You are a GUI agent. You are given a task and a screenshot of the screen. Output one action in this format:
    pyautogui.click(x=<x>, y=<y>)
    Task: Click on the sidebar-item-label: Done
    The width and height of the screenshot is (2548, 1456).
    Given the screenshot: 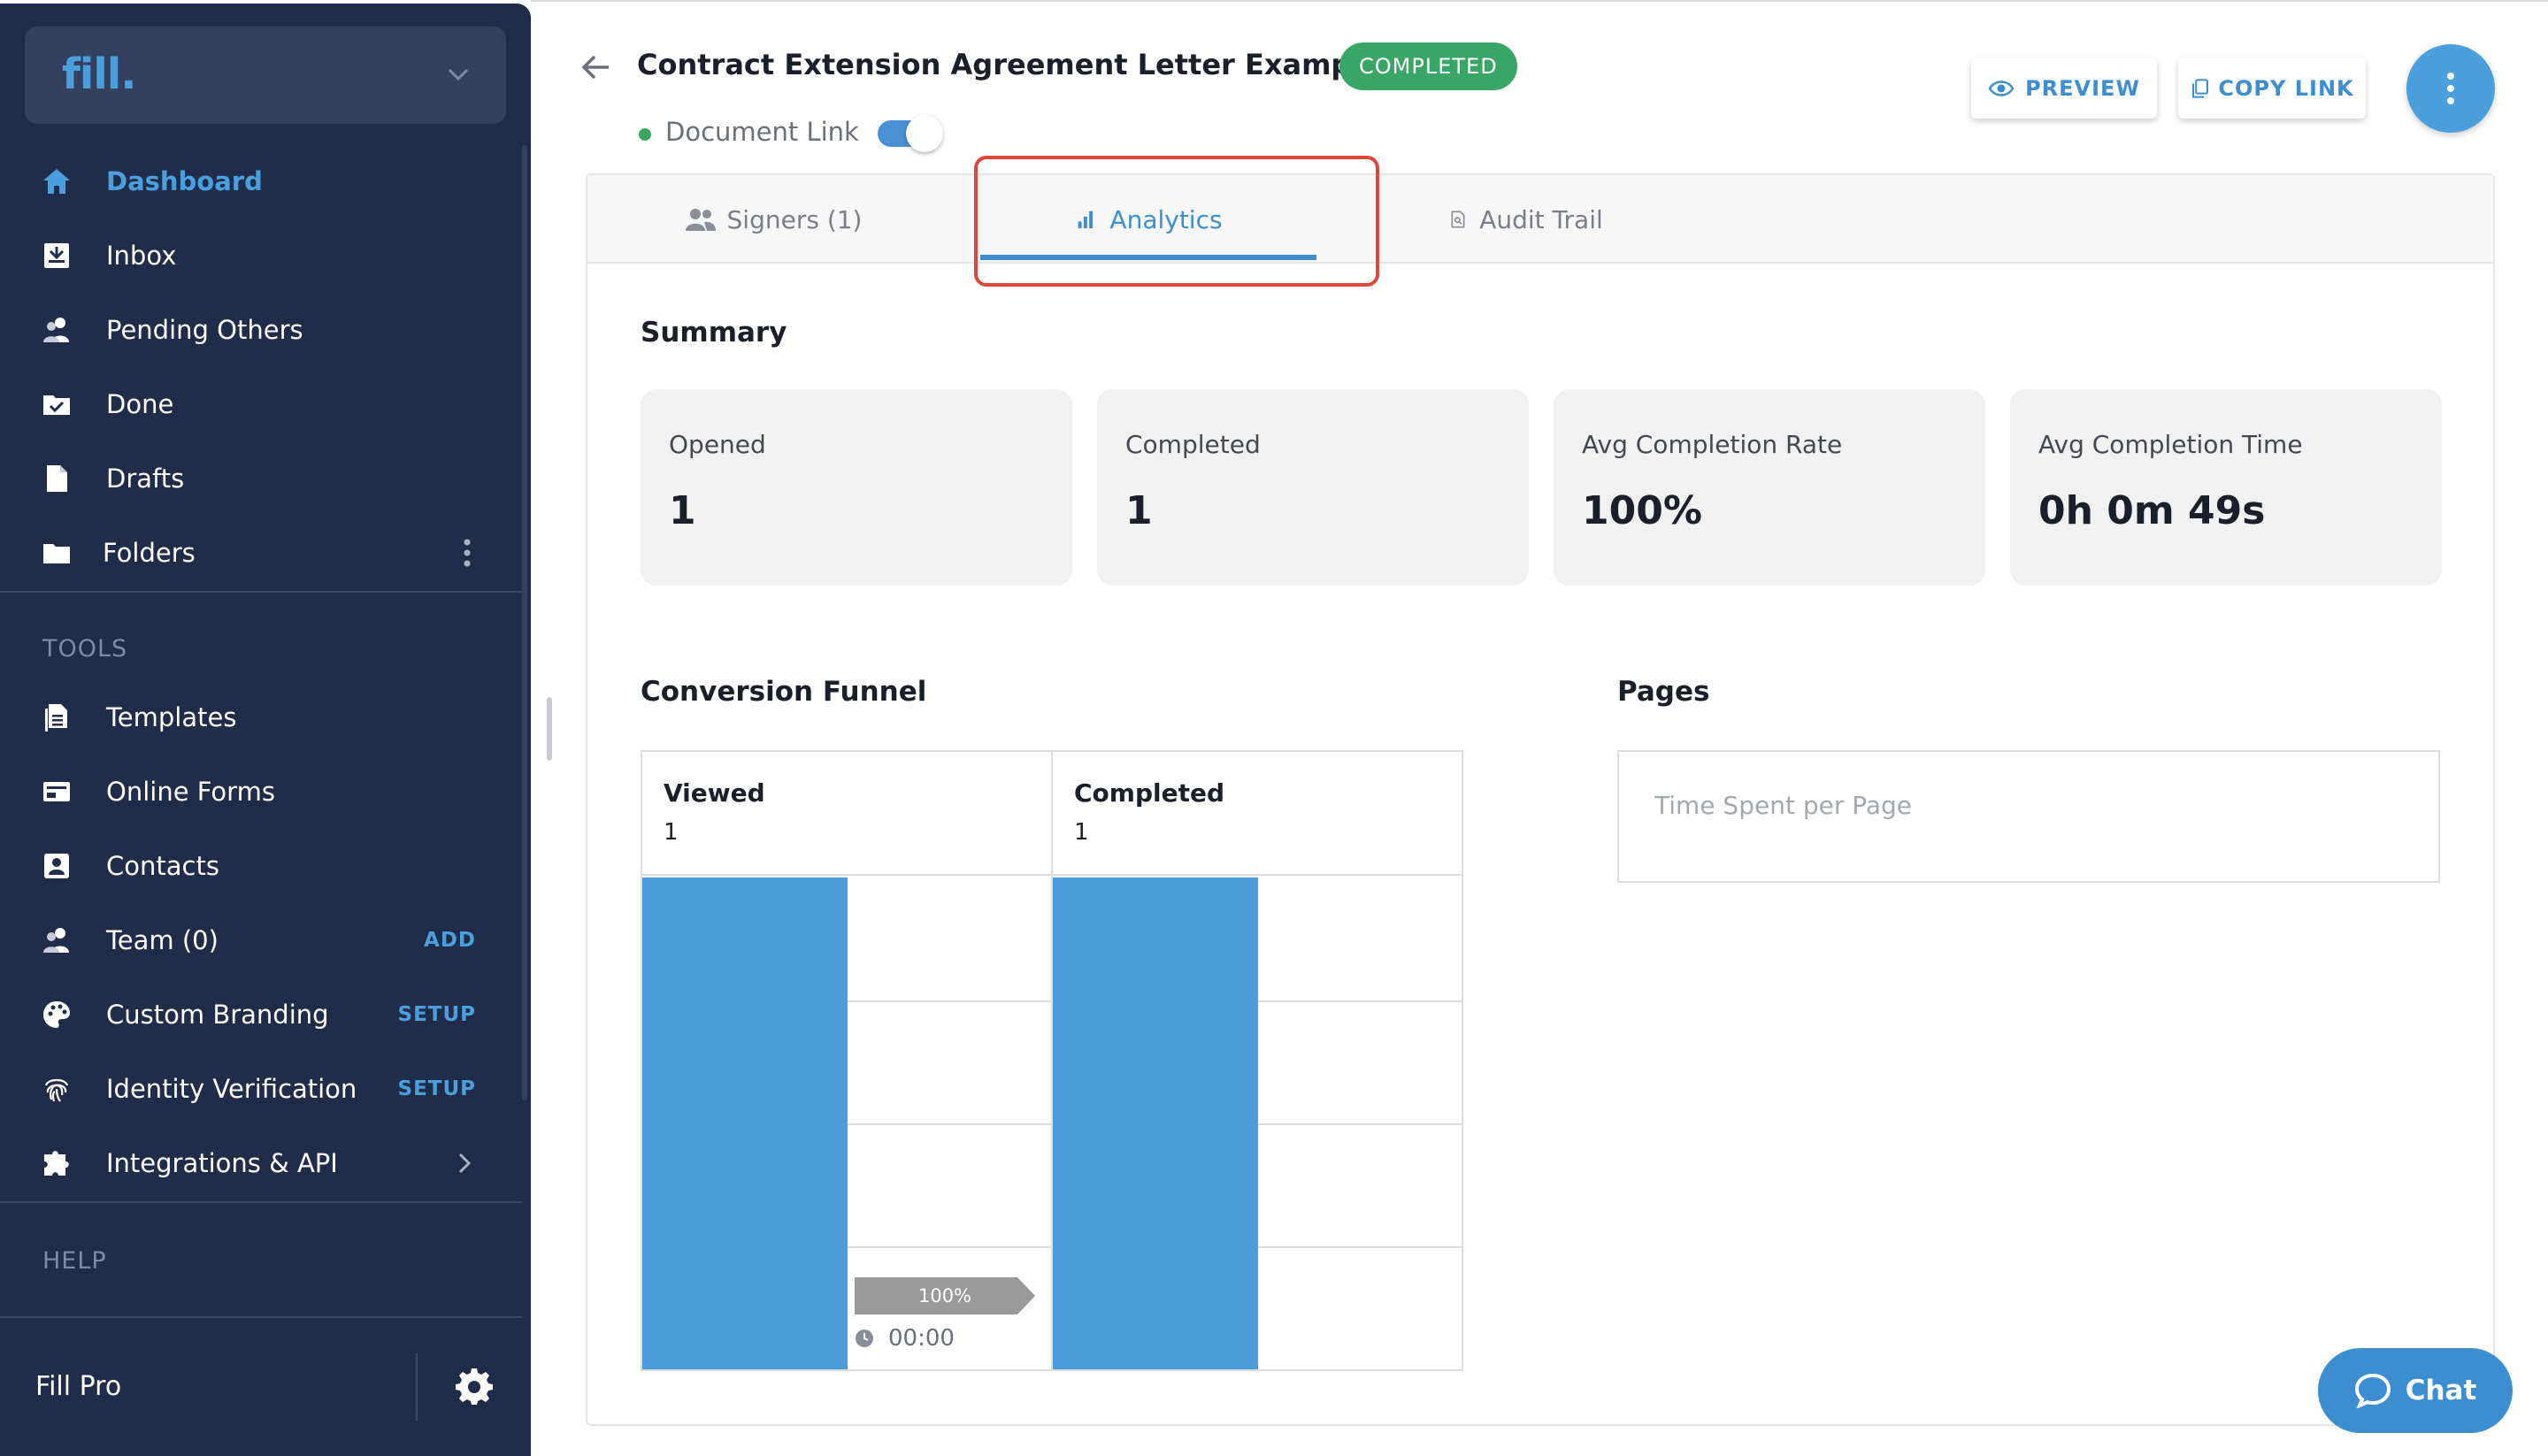 What is the action you would take?
    pyautogui.click(x=140, y=404)
    